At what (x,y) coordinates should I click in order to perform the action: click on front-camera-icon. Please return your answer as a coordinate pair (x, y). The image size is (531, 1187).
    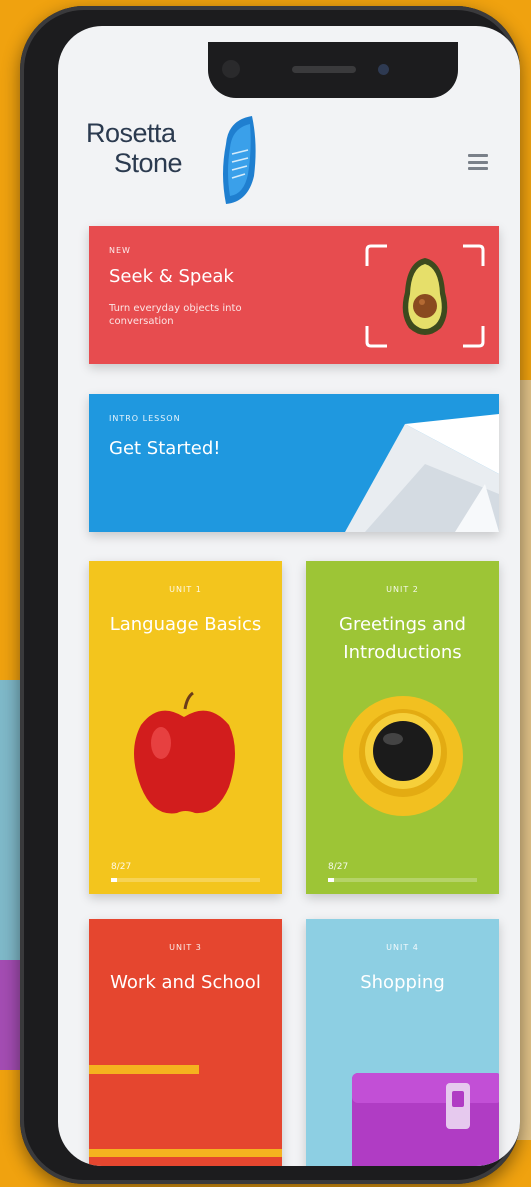
    Looking at the image, I should click on (383, 69).